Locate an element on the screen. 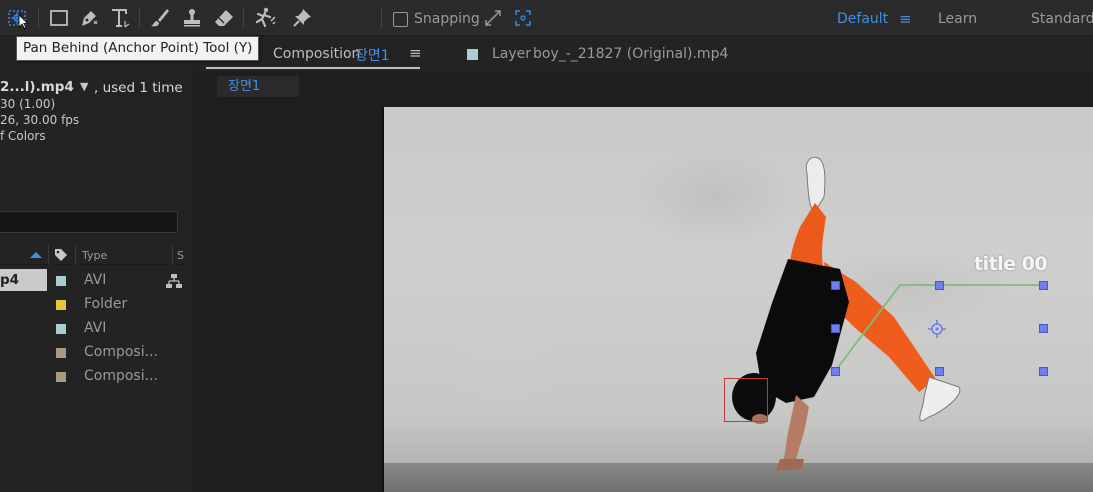 Image resolution: width=1093 pixels, height=492 pixels. roto-brush-tool-button is located at coordinates (264, 18).